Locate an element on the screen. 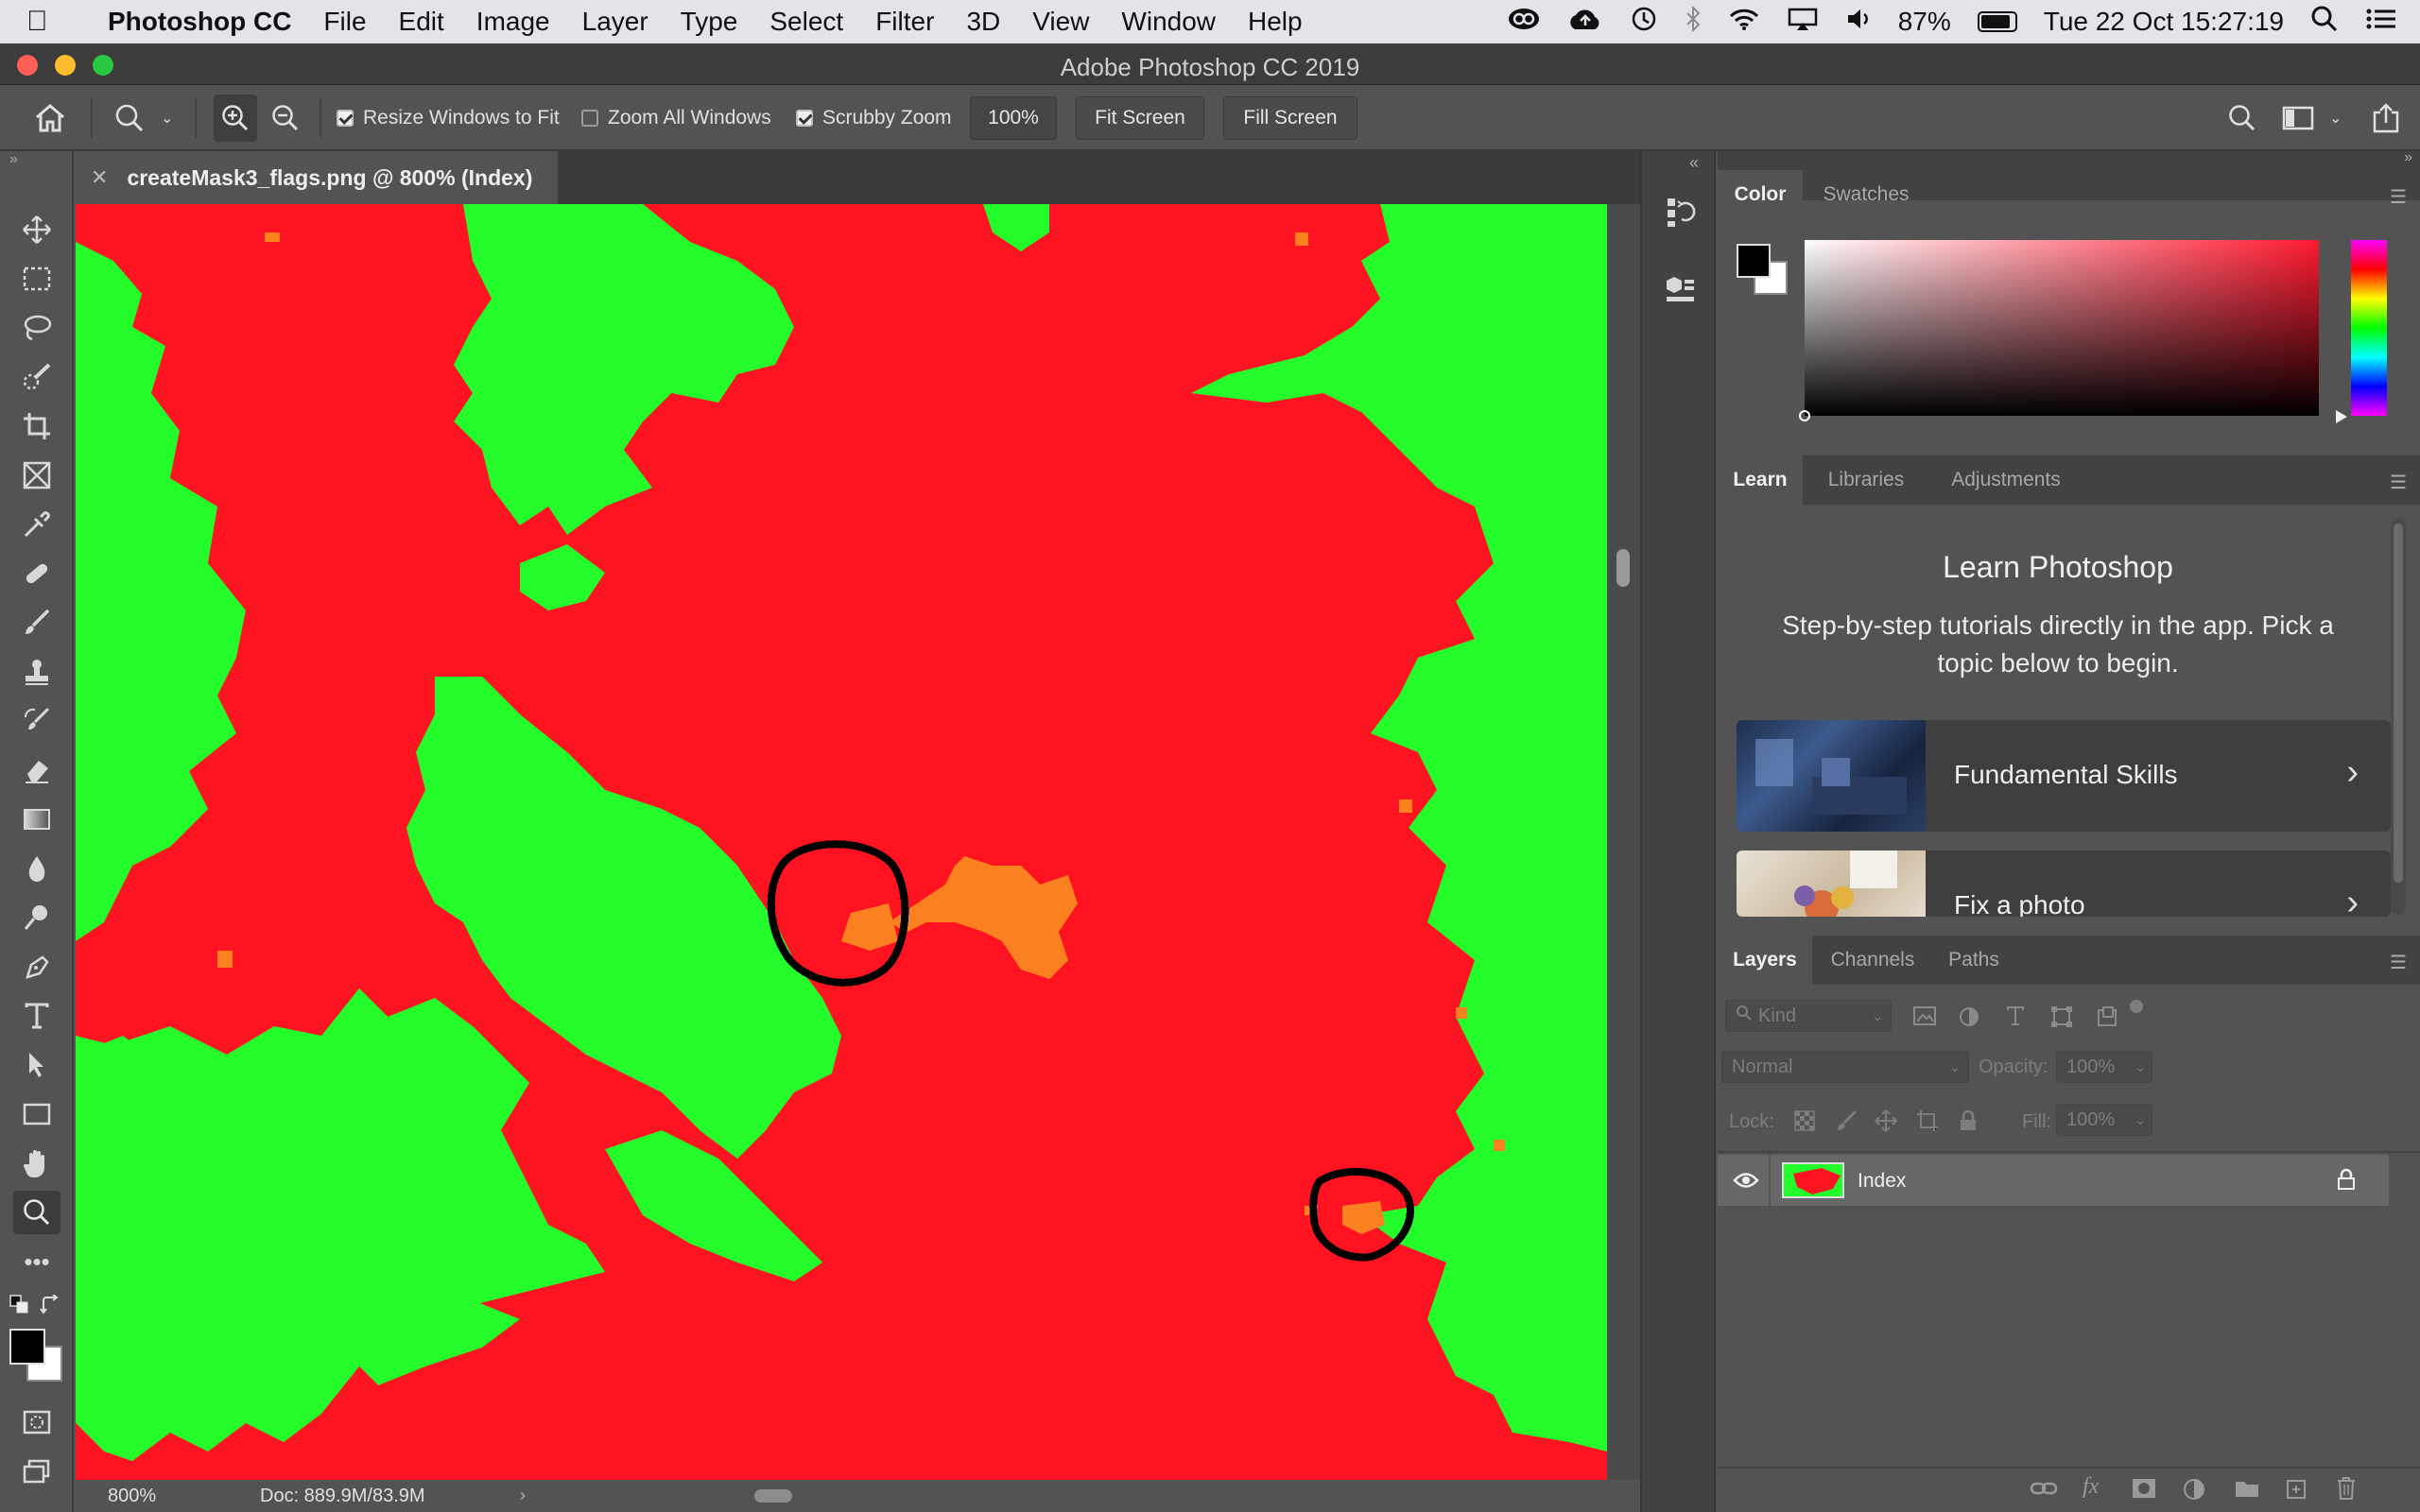 The width and height of the screenshot is (2420, 1512). new-layer-icon is located at coordinates (2296, 1491).